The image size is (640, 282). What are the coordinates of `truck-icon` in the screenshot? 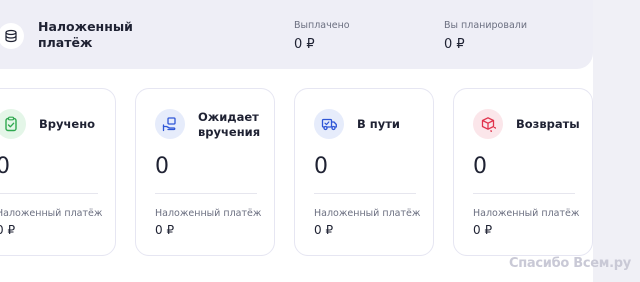 It's located at (329, 124).